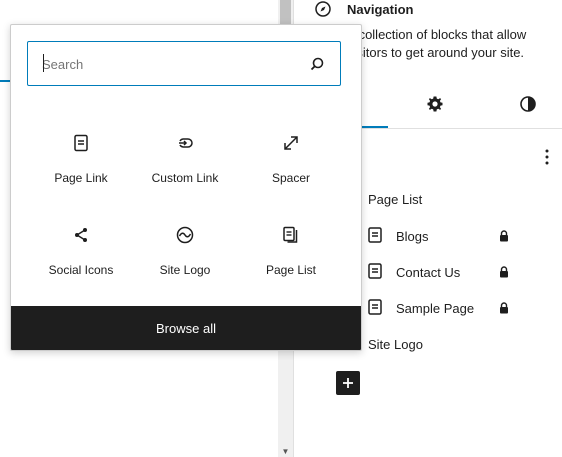 The image size is (562, 457). What do you see at coordinates (428, 272) in the screenshot?
I see `list-item-contact-us: Contact Us` at bounding box center [428, 272].